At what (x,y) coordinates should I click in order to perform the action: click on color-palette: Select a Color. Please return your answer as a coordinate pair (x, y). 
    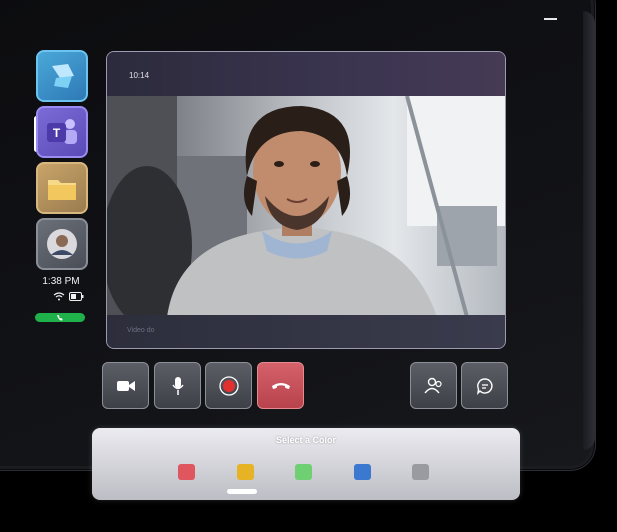
    Looking at the image, I should click on (306, 464).